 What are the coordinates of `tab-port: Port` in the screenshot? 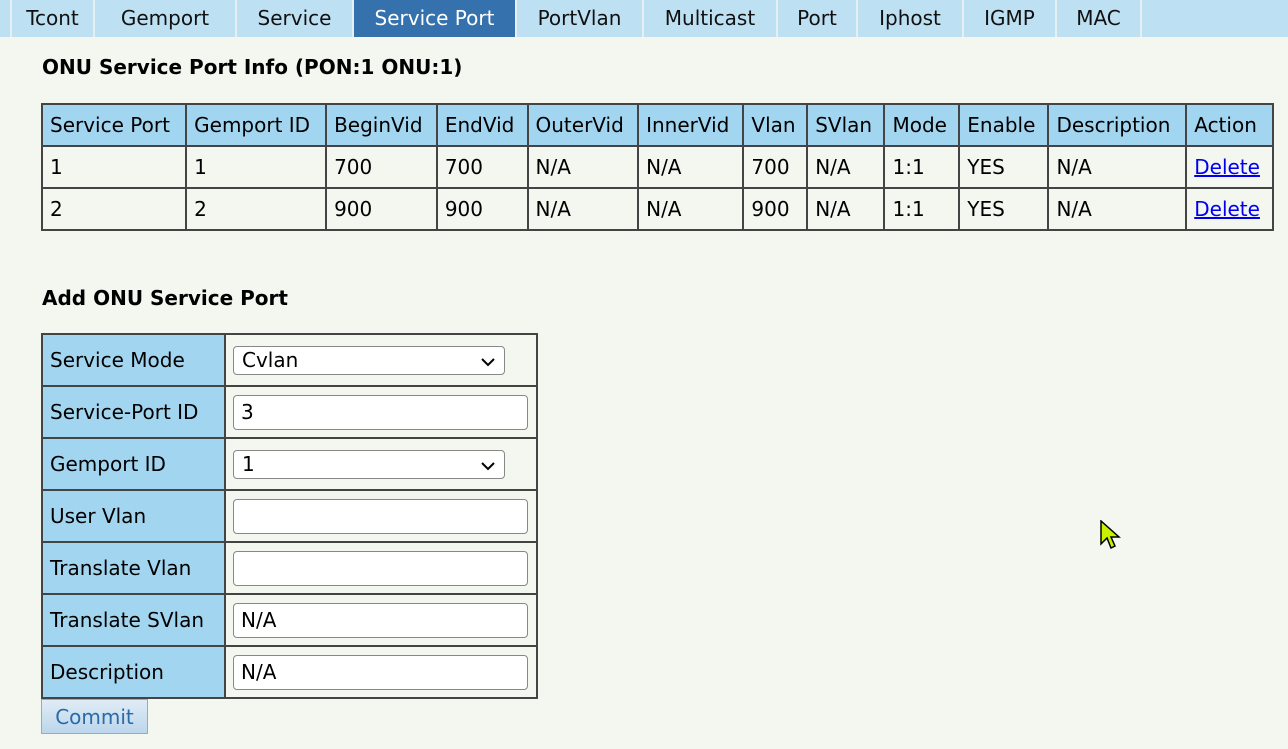 It's located at (816, 18).